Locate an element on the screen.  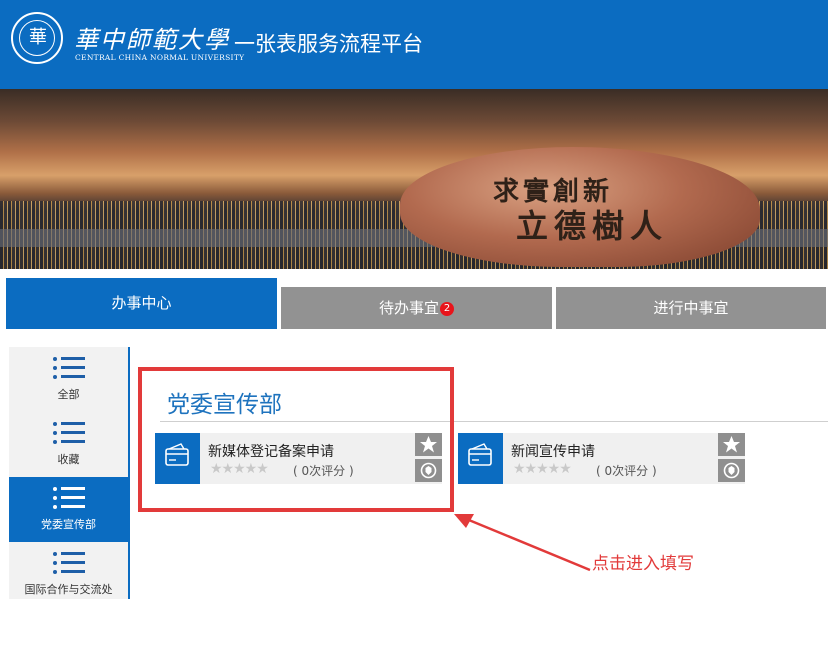
sidebar-item-international-office: 国际合作与交流处 is located at coordinates (68, 574).